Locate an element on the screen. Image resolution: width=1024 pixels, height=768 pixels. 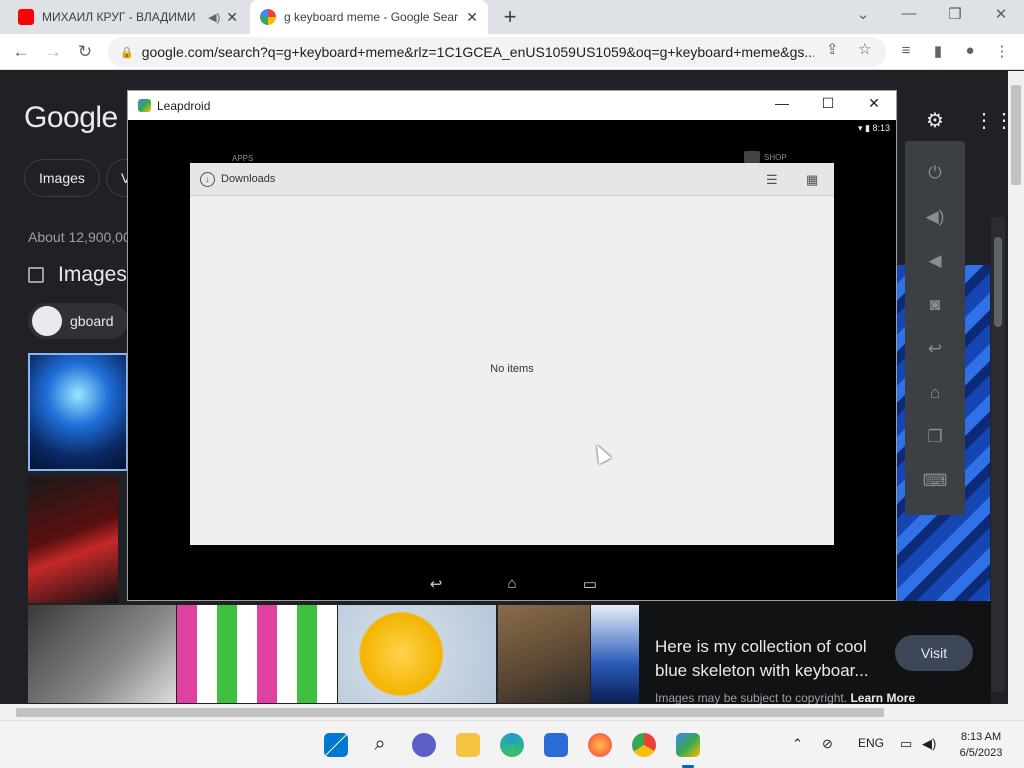
volume-up-icon: ◀) is located at coordinates (935, 217).